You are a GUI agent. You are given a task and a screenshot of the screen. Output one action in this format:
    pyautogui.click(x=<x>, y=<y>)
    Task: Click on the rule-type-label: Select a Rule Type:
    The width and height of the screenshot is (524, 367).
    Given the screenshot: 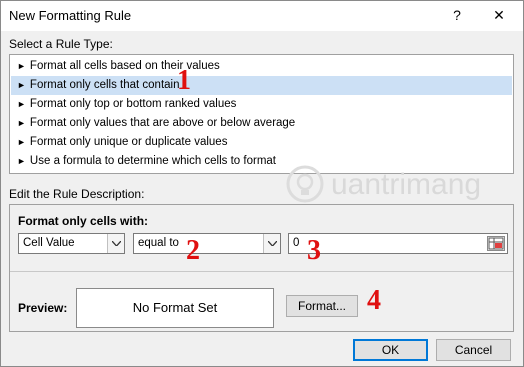 What is the action you would take?
    pyautogui.click(x=61, y=44)
    